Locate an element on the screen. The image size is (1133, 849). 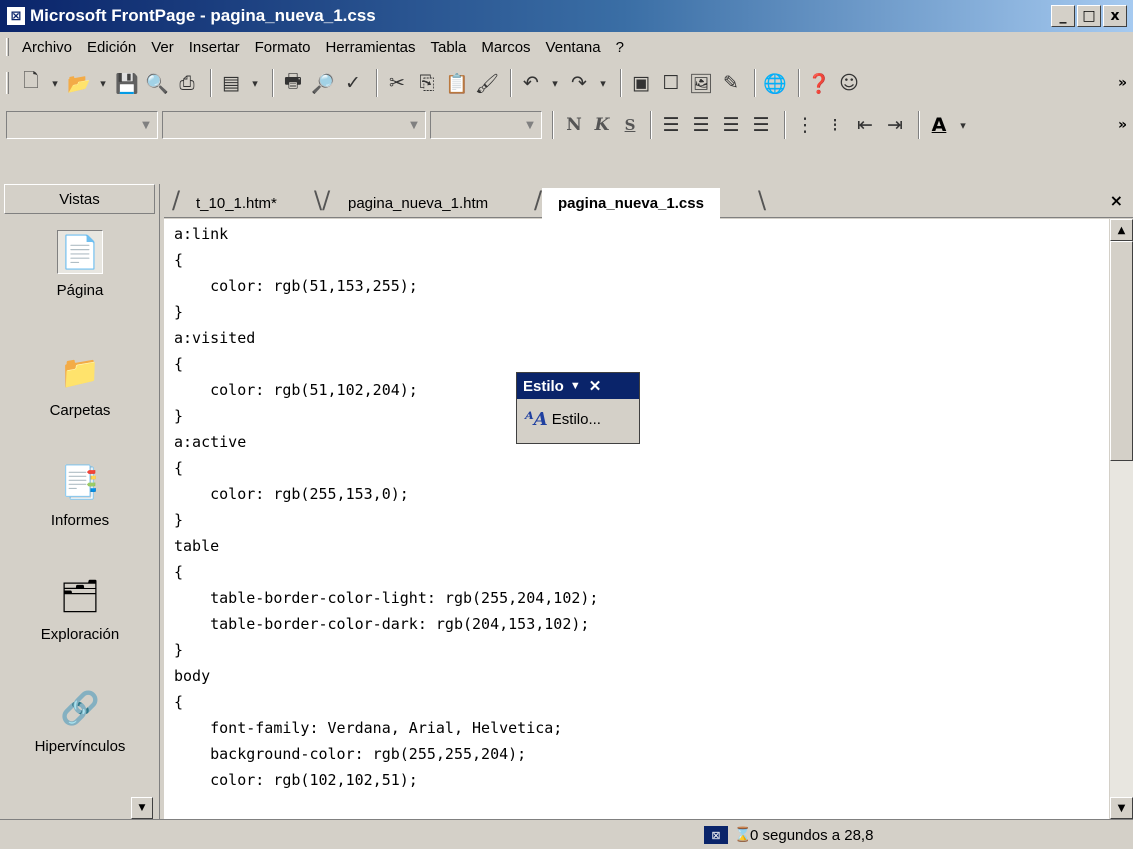
cut-icon: ✂ is located at coordinates (397, 83).